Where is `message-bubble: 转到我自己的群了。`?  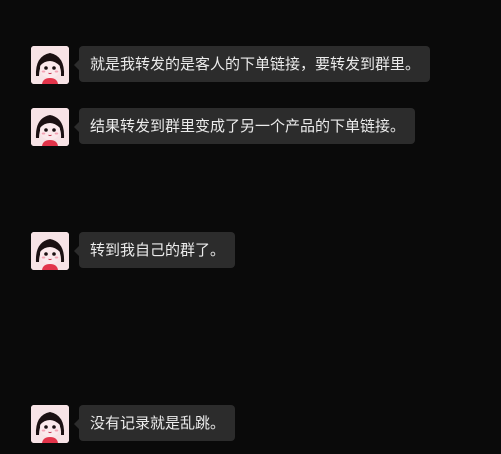
message-bubble: 转到我自己的群了。 is located at coordinates (154, 250).